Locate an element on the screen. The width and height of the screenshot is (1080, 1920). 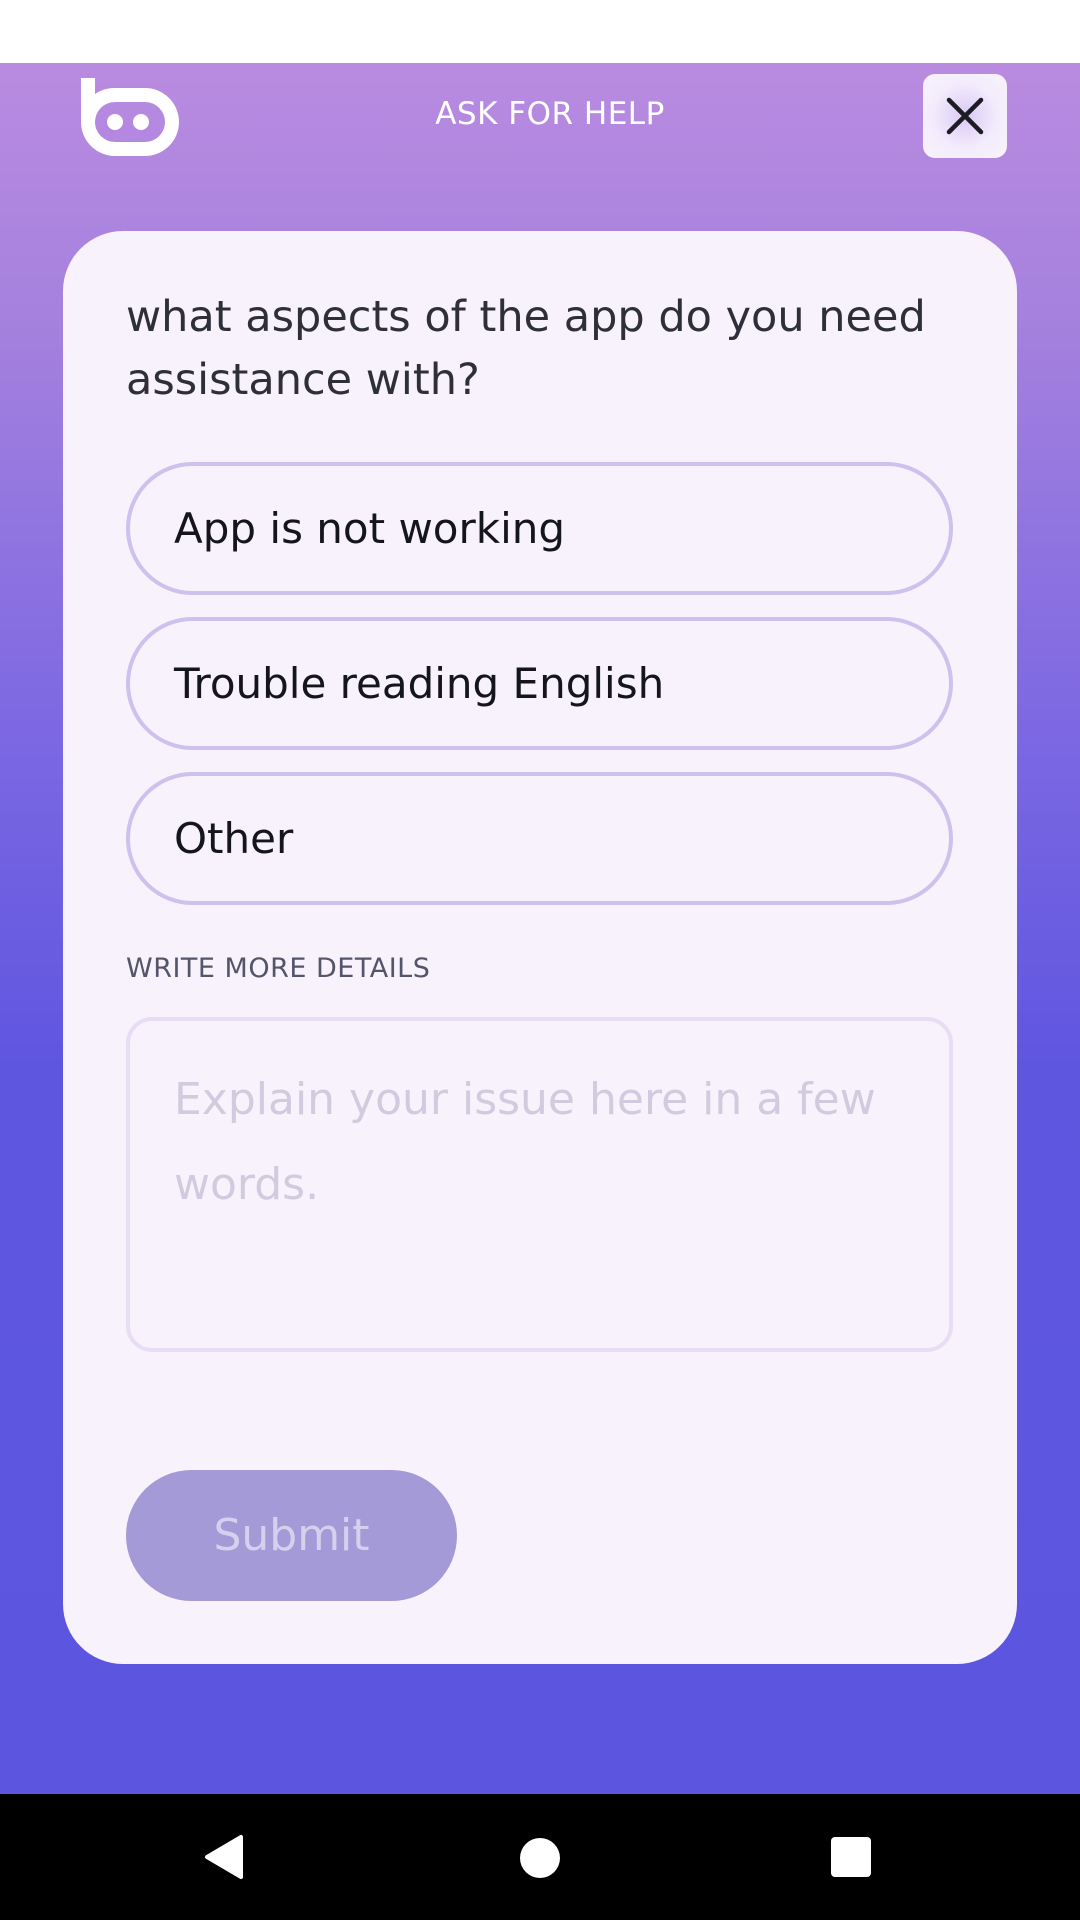
back-triangle-icon is located at coordinates (224, 1857).